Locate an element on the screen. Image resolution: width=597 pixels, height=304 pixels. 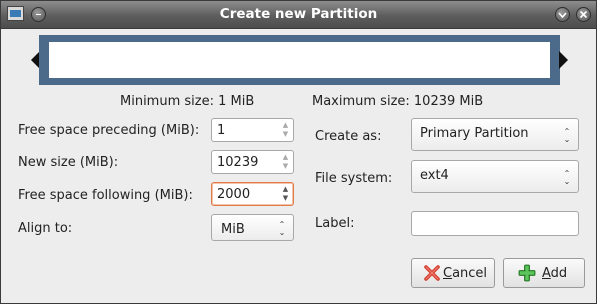
add-button: Add is located at coordinates (544, 273).